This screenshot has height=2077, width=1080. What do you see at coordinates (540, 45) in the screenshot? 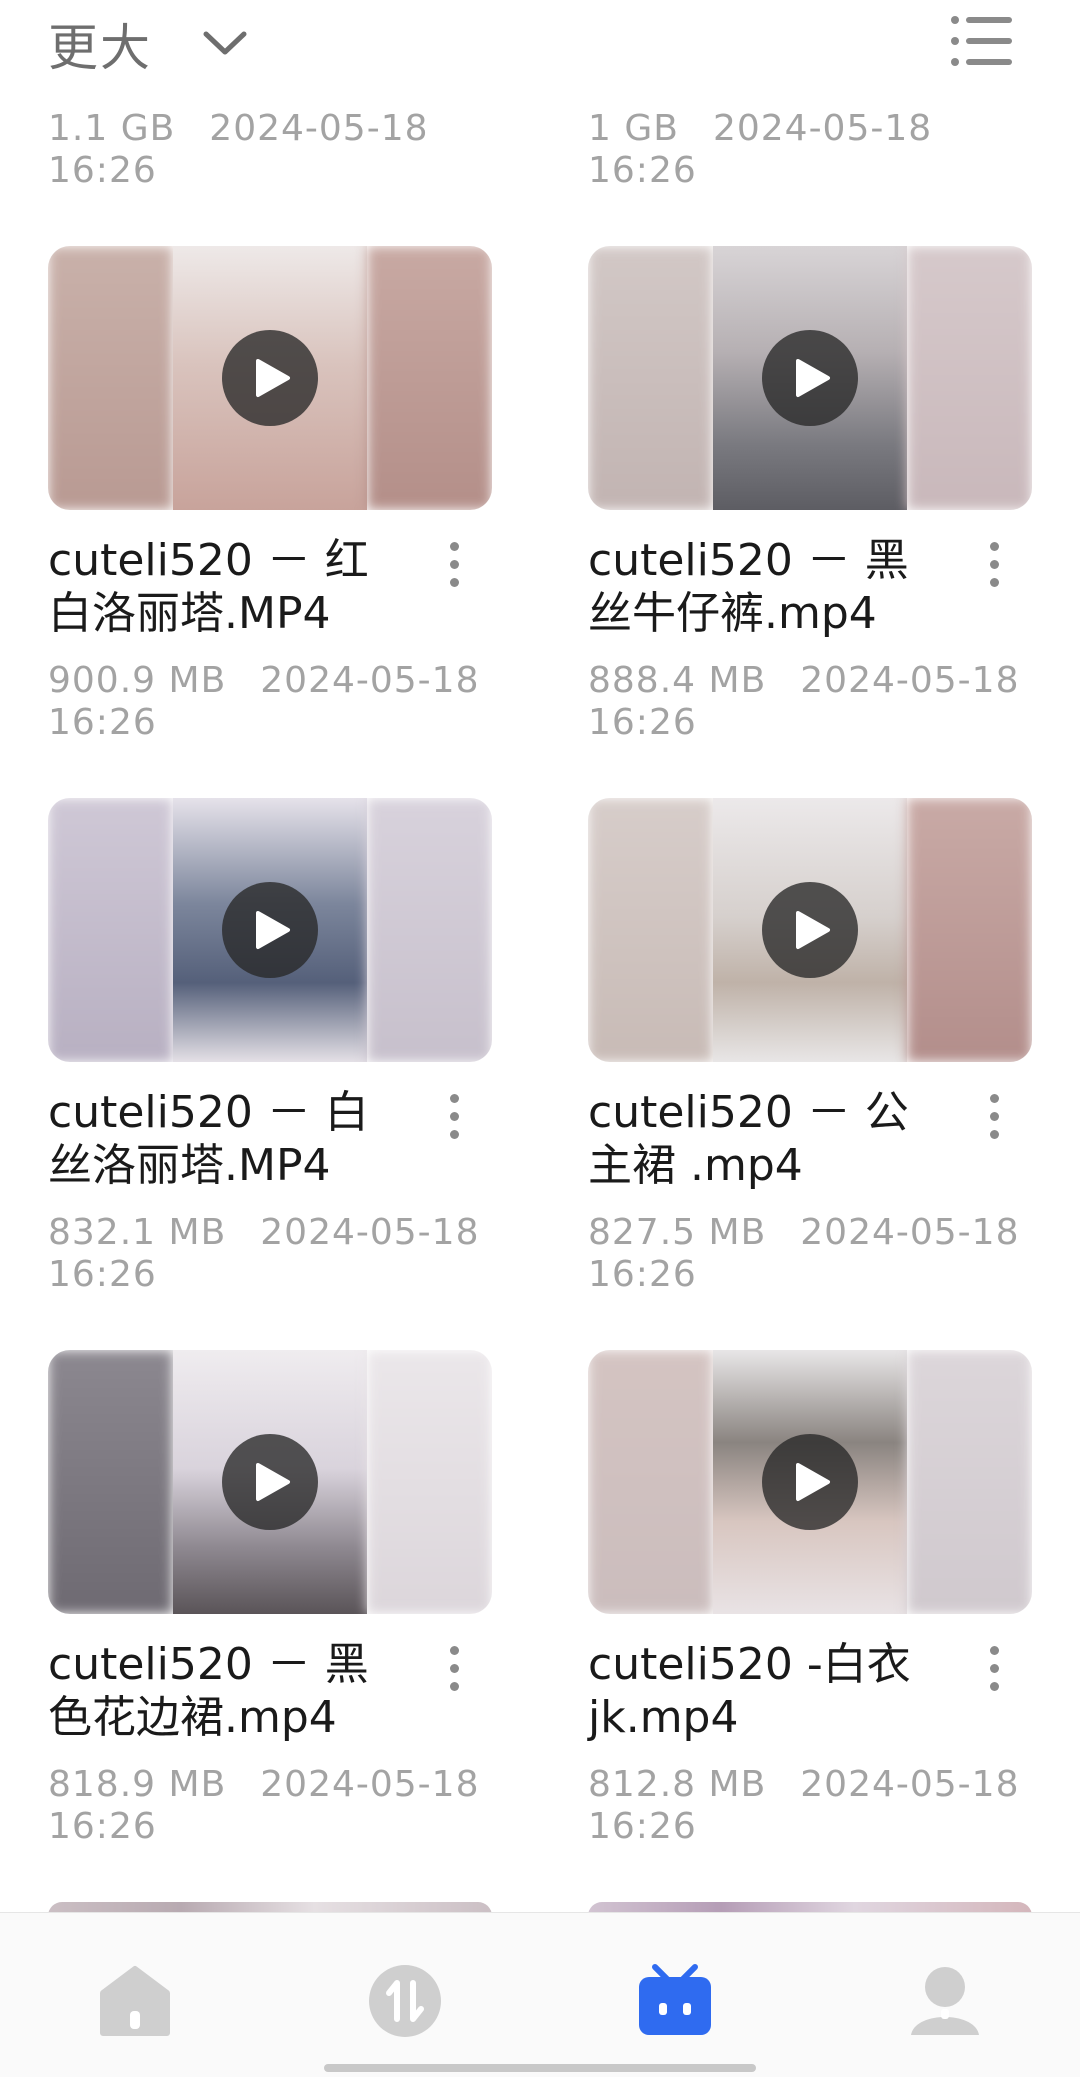
I see `top-toolbar: 更大` at bounding box center [540, 45].